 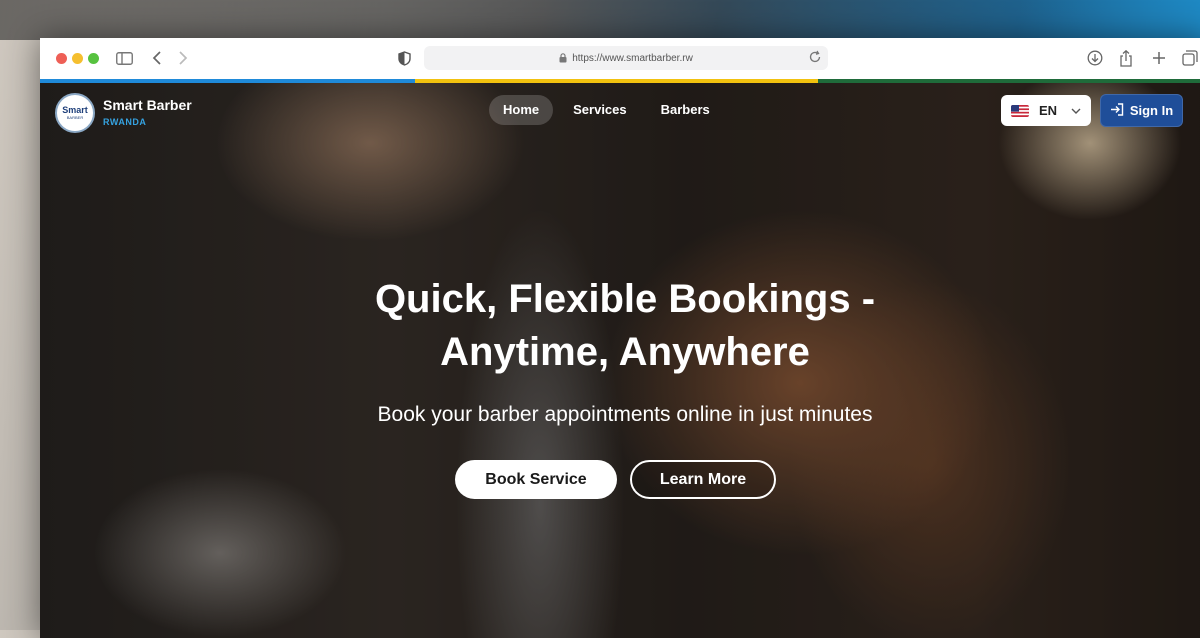 What do you see at coordinates (183, 58) in the screenshot?
I see `forward-icon` at bounding box center [183, 58].